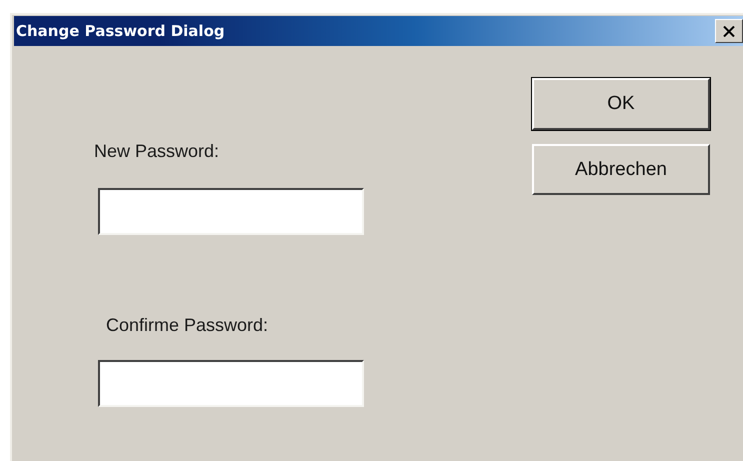 This screenshot has width=743, height=461. I want to click on field-label: New Password:, so click(157, 151).